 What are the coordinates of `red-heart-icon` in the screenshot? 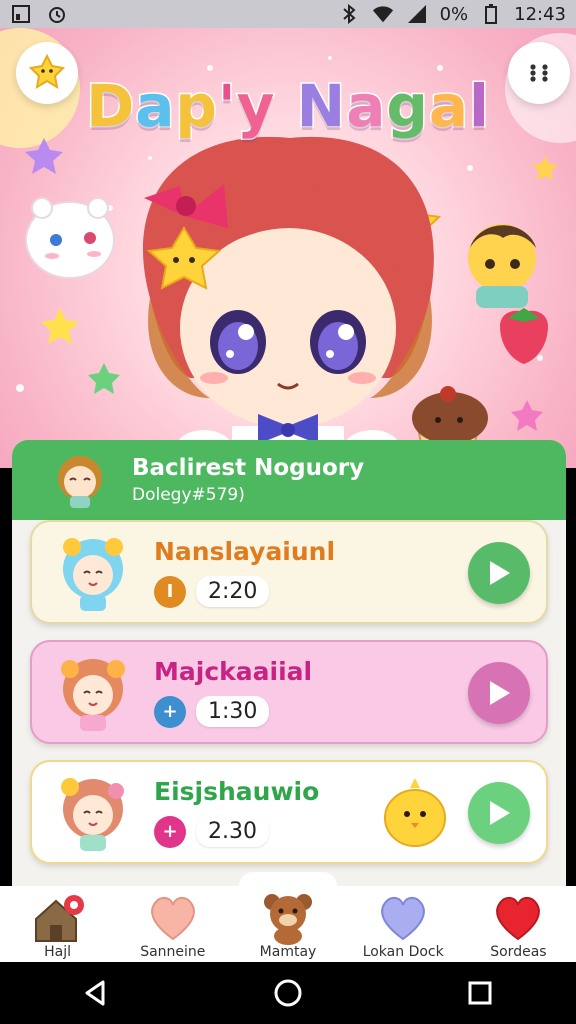 It's located at (518, 918).